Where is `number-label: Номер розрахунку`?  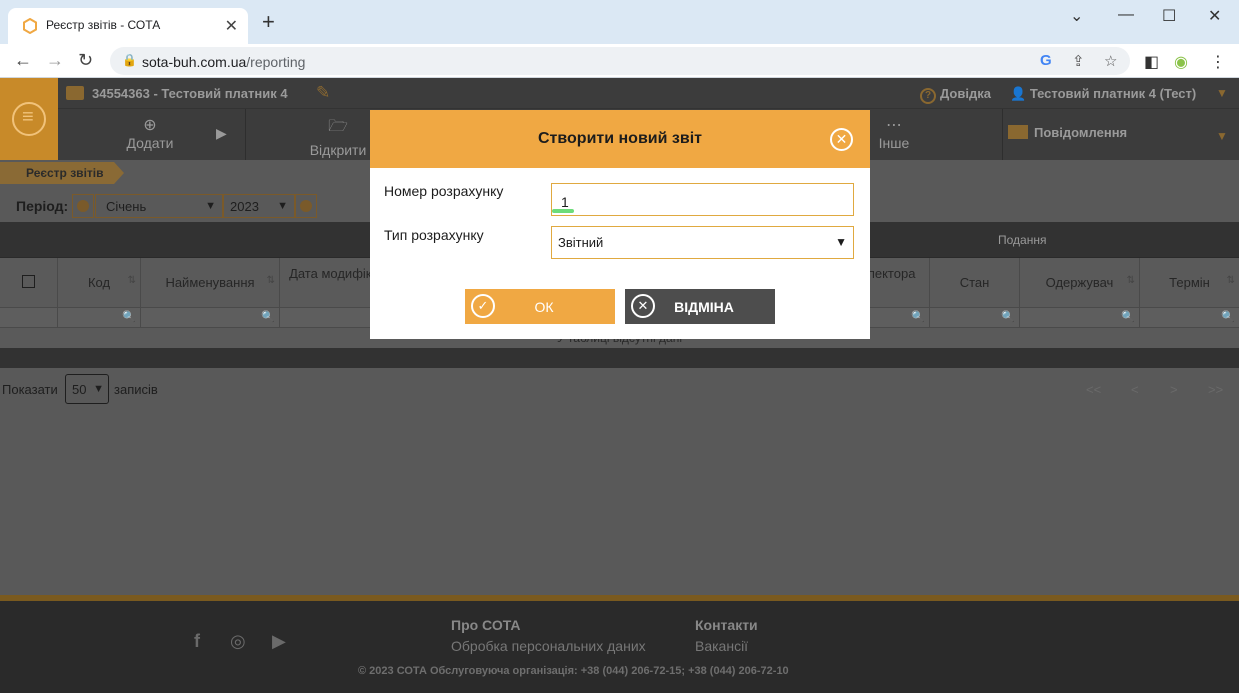
number-label: Номер розрахунку is located at coordinates (444, 191).